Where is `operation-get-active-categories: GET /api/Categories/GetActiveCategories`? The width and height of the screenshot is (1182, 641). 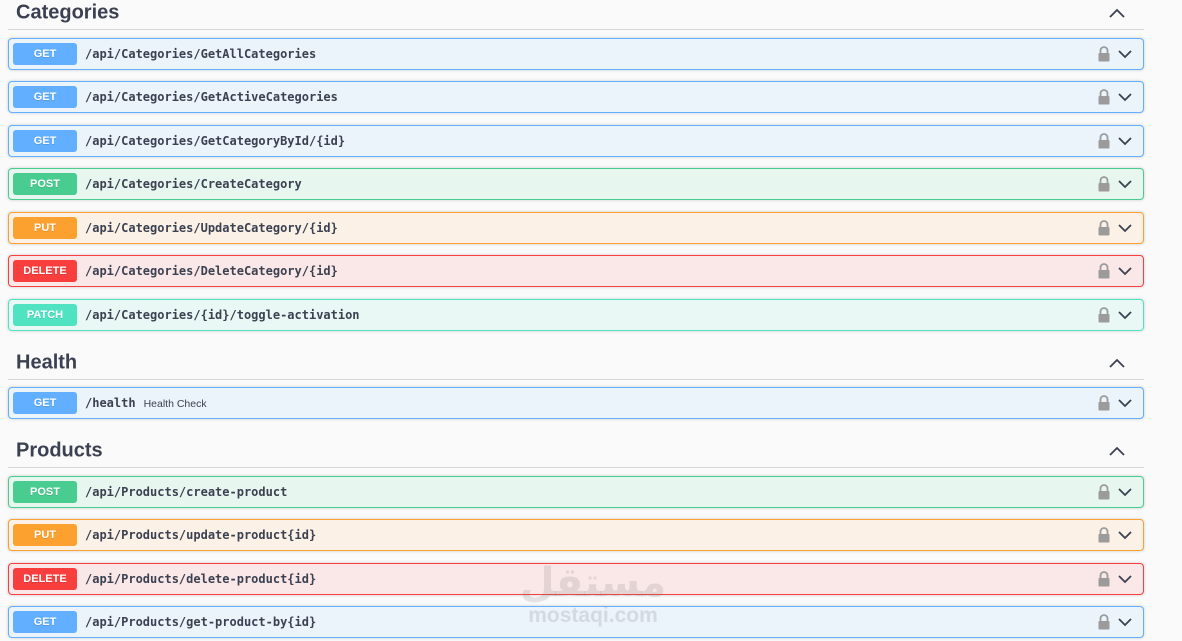 operation-get-active-categories: GET /api/Categories/GetActiveCategories is located at coordinates (576, 97).